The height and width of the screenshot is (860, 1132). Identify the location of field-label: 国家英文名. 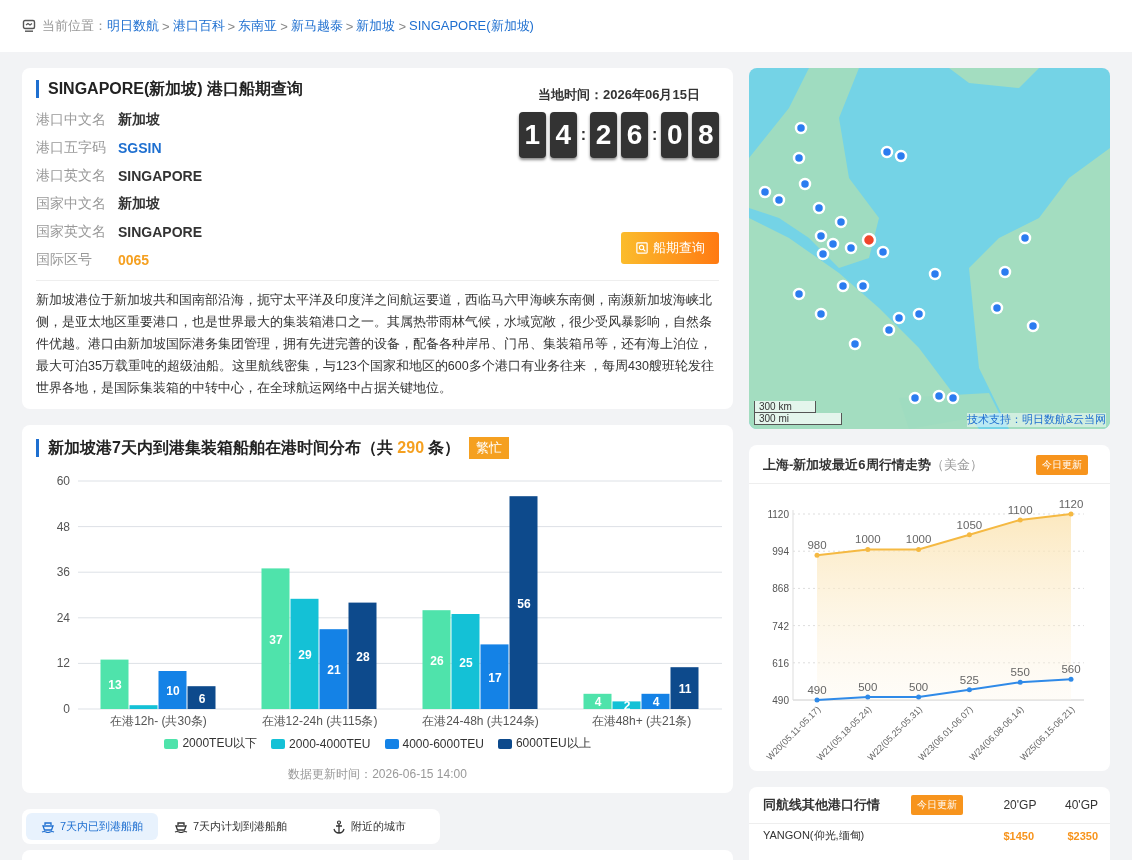
(71, 232).